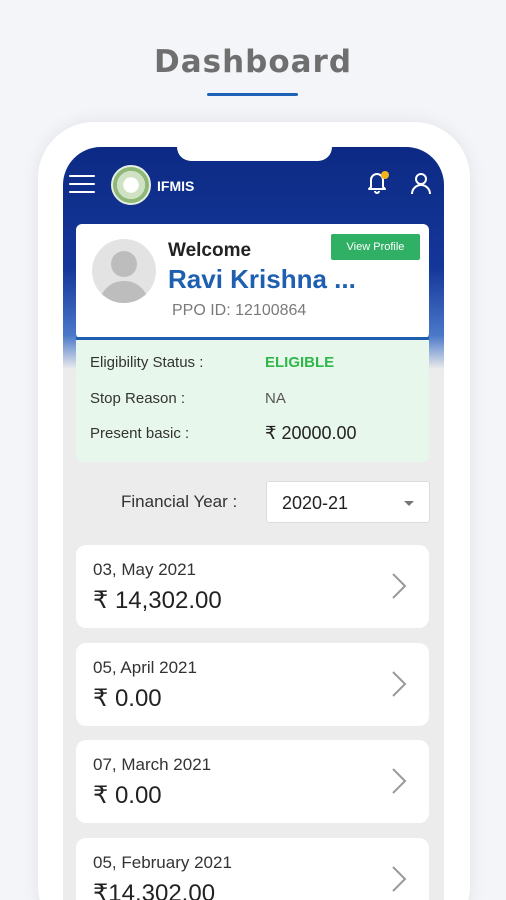 The image size is (506, 900). Describe the element at coordinates (253, 62) in the screenshot. I see `promo-title: Dashboard` at that location.